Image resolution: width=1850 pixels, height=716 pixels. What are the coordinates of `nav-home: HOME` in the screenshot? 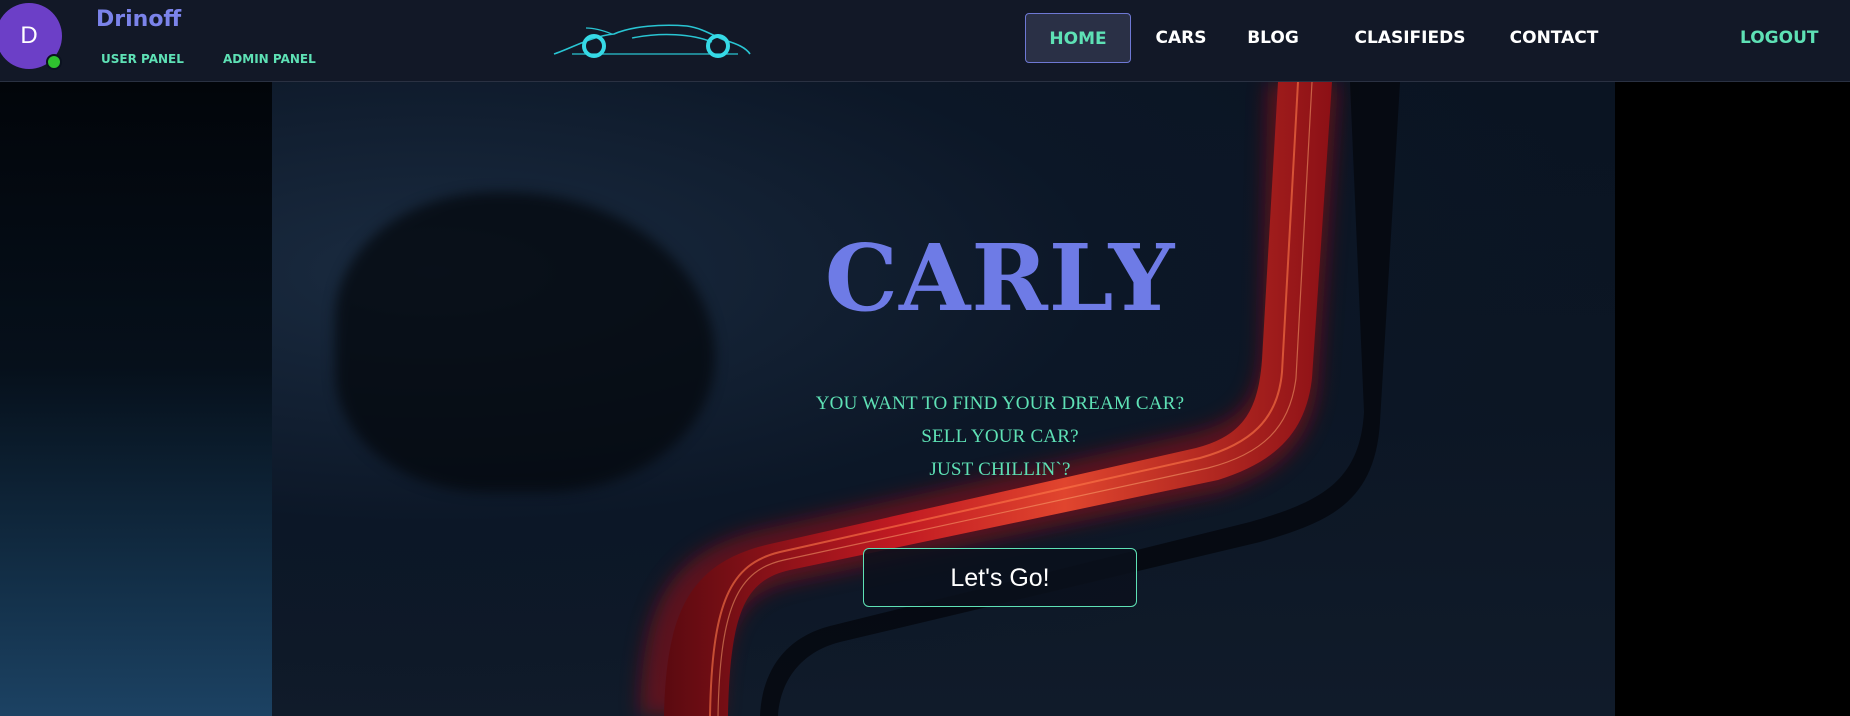 It's located at (1078, 38).